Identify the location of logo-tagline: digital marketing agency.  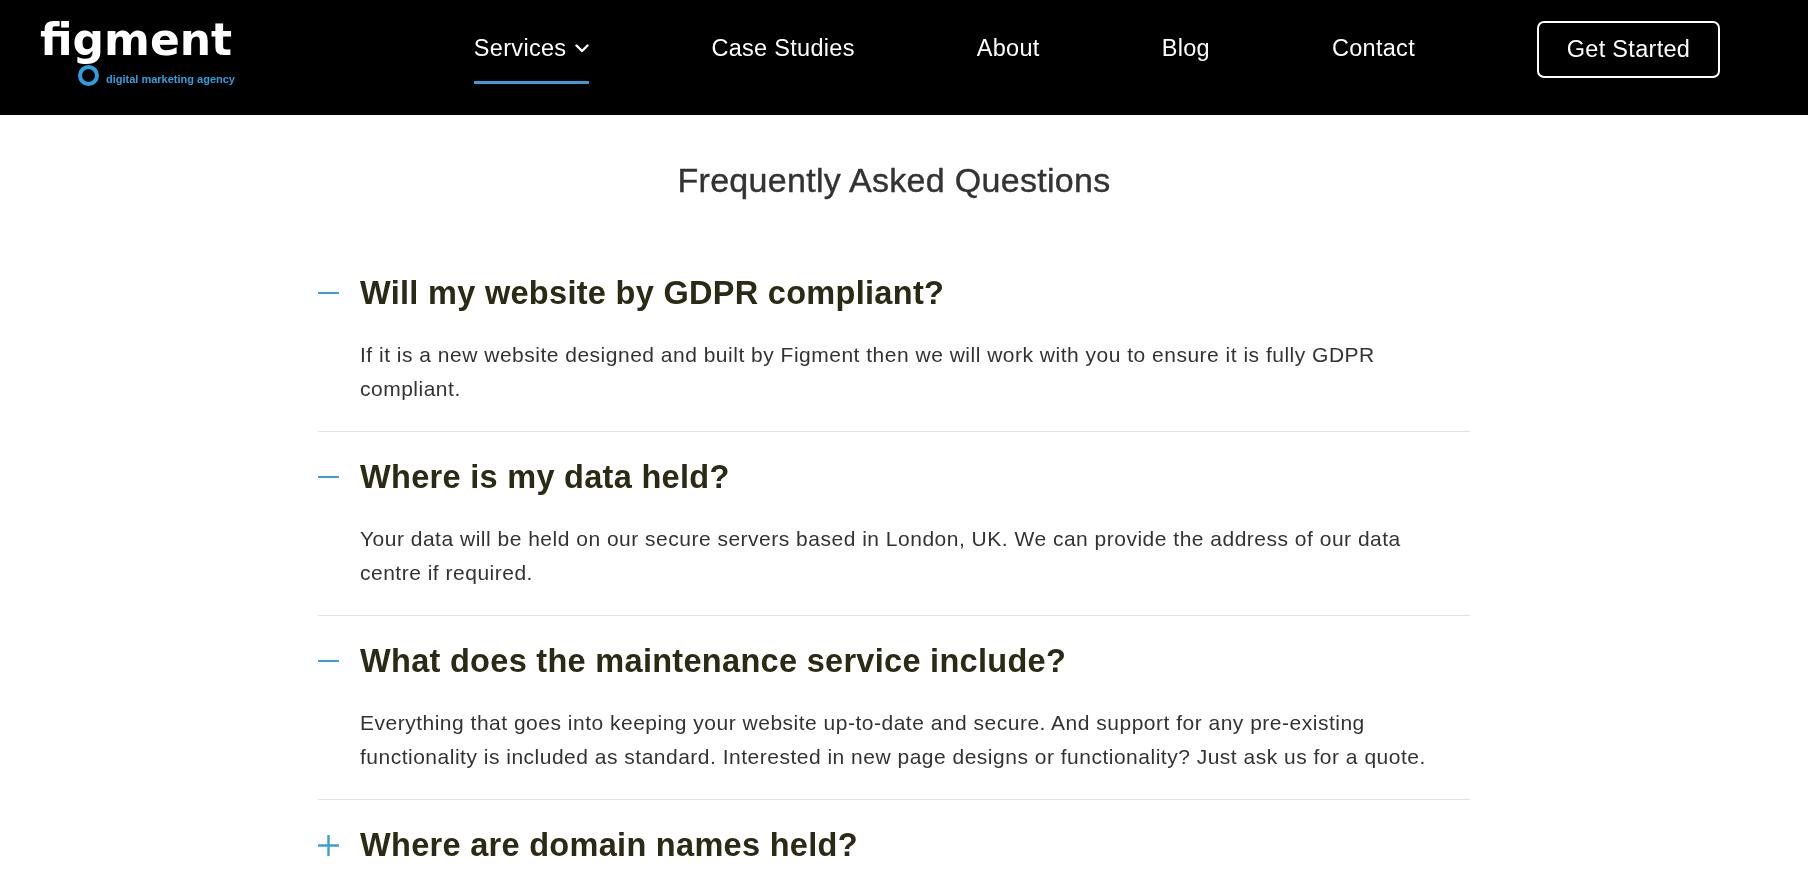
(170, 79).